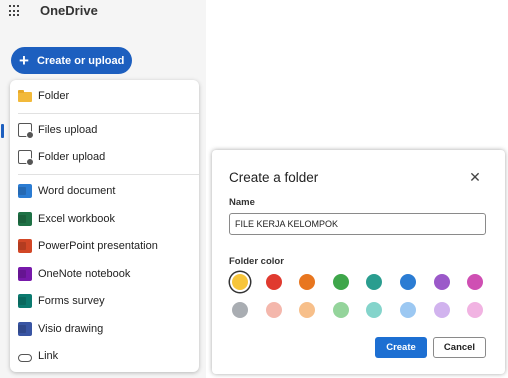 This screenshot has width=508, height=378. What do you see at coordinates (77, 219) in the screenshot?
I see `menu-item-label: Excel workbook` at bounding box center [77, 219].